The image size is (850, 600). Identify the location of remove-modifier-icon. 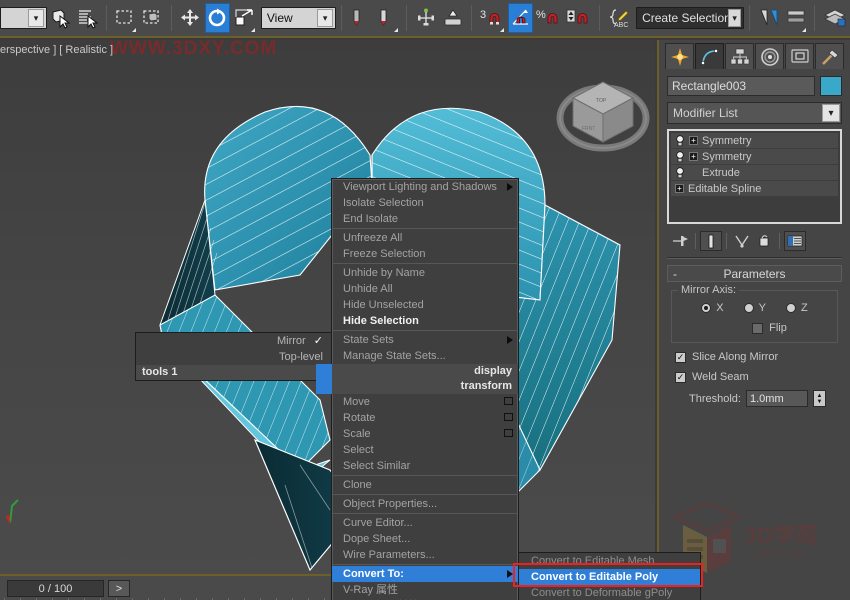
(764, 241).